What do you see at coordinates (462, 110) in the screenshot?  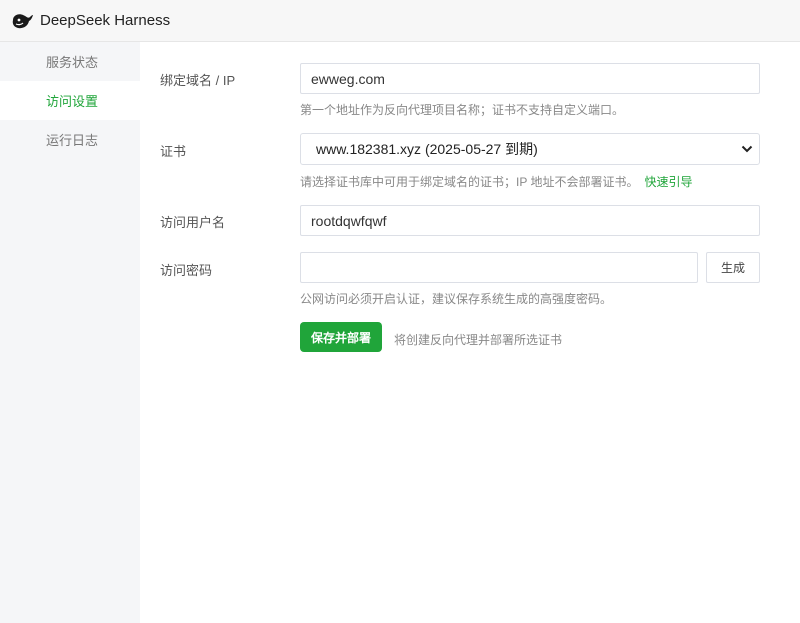 I see `domain-hint: 第一个地址作为反向代理项目名称；证书不支持自定义端口。` at bounding box center [462, 110].